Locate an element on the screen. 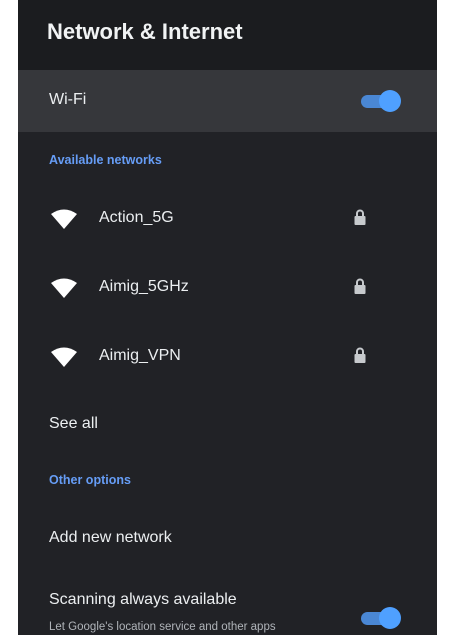 Image resolution: width=457 pixels, height=635 pixels. see-all-label: See all is located at coordinates (73, 423).